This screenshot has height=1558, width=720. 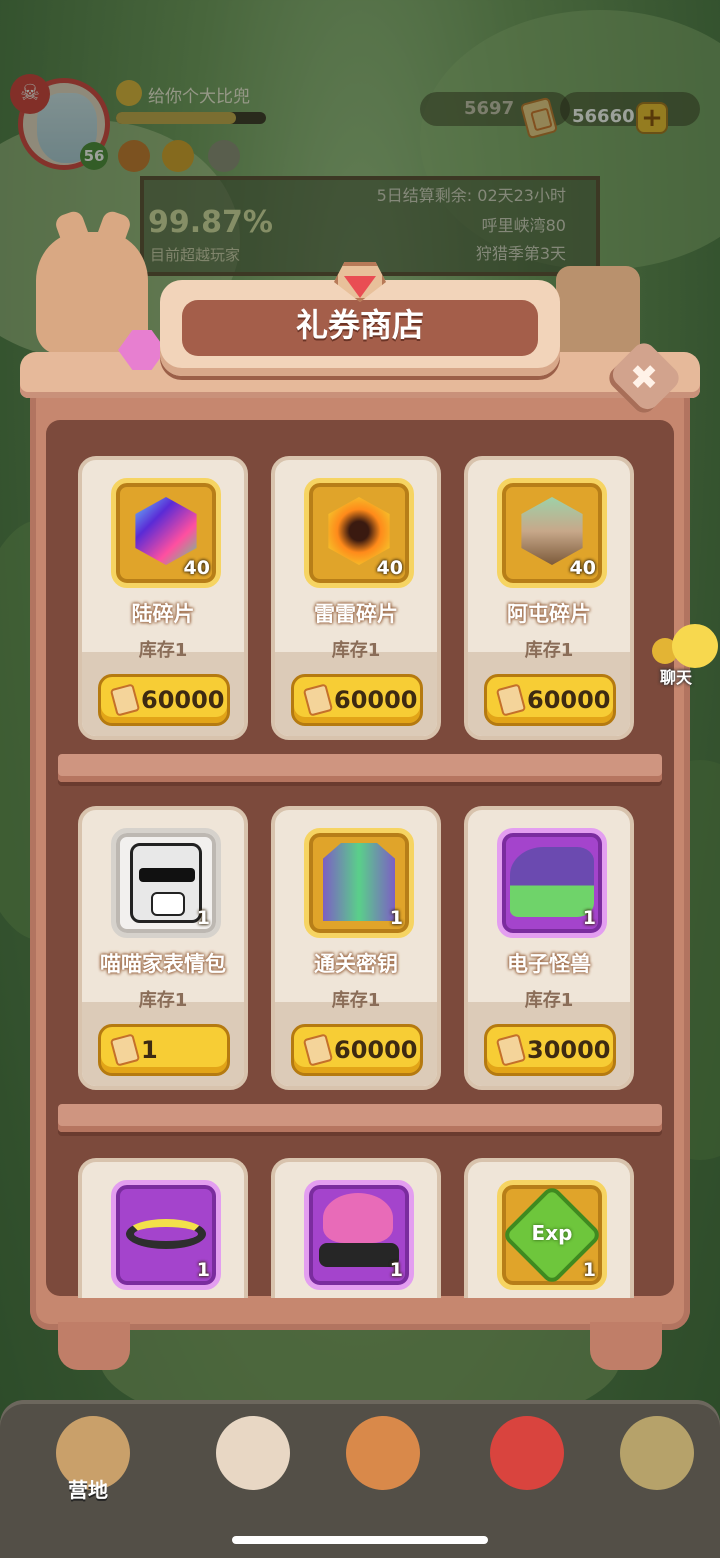 I want to click on close-icon: ✖, so click(x=644, y=378).